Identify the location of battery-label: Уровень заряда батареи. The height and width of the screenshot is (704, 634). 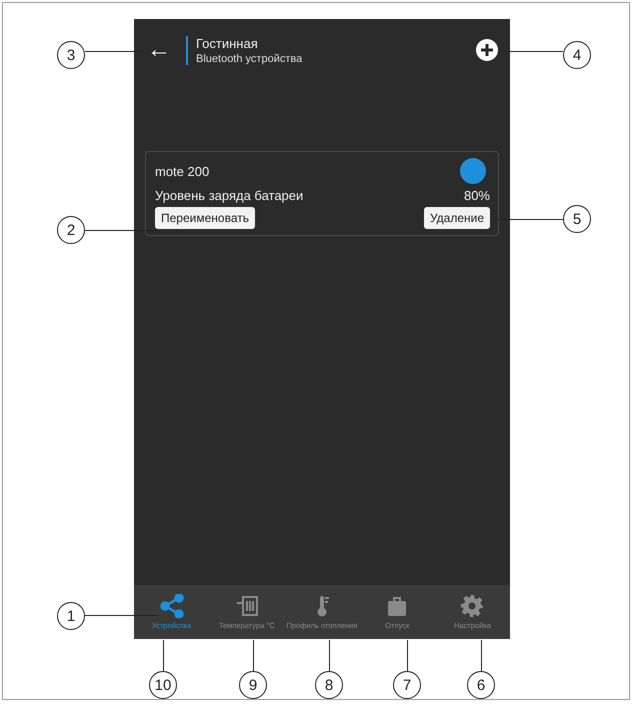
(229, 195).